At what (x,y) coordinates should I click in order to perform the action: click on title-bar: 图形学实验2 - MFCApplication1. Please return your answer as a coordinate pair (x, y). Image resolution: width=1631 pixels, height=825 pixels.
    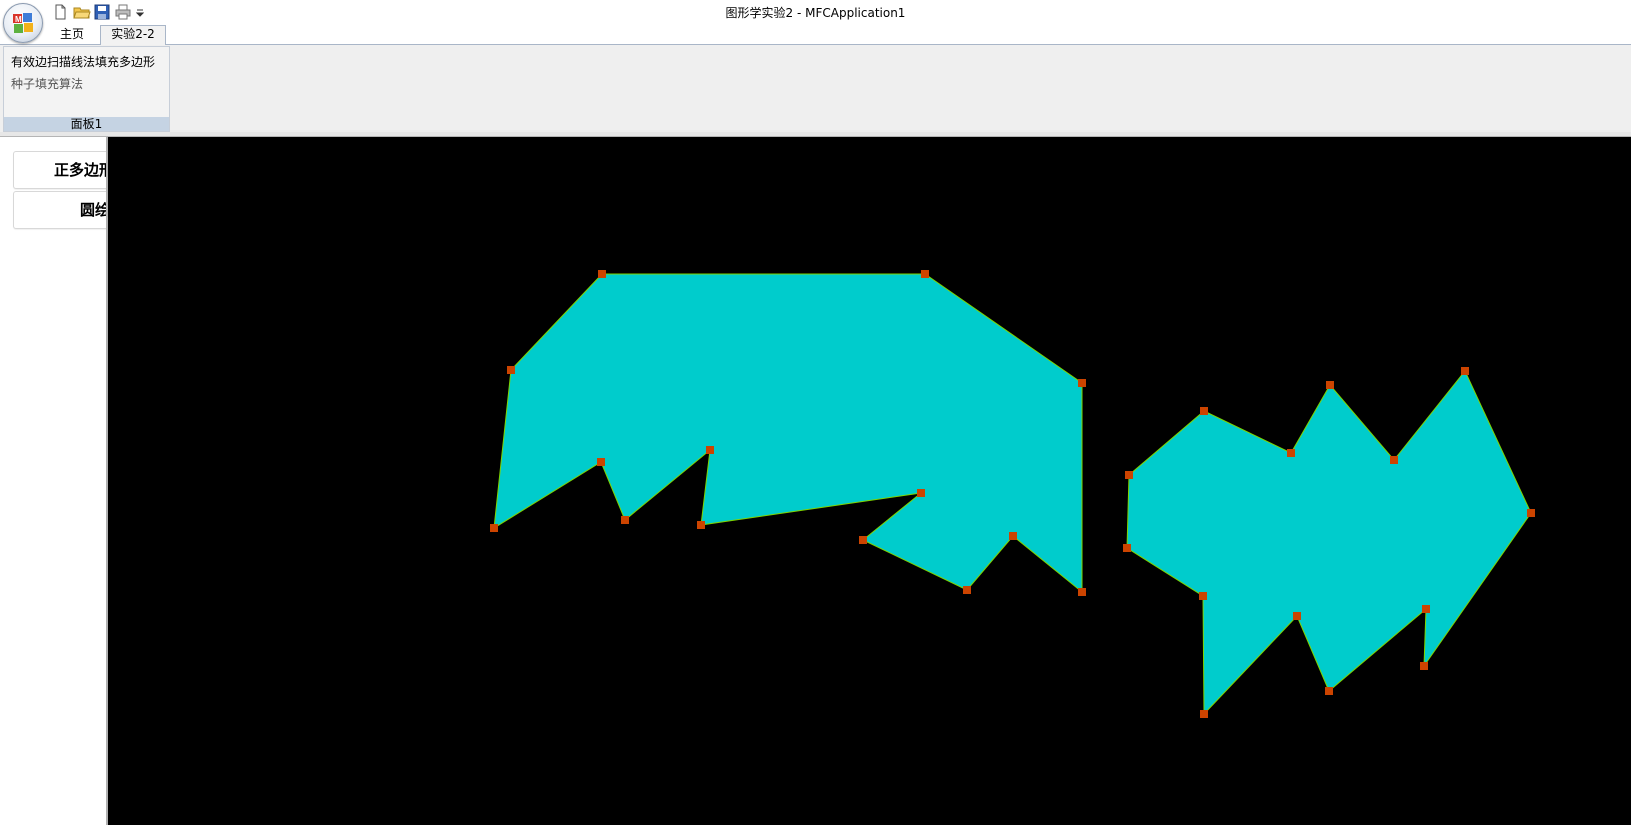
    Looking at the image, I should click on (815, 12).